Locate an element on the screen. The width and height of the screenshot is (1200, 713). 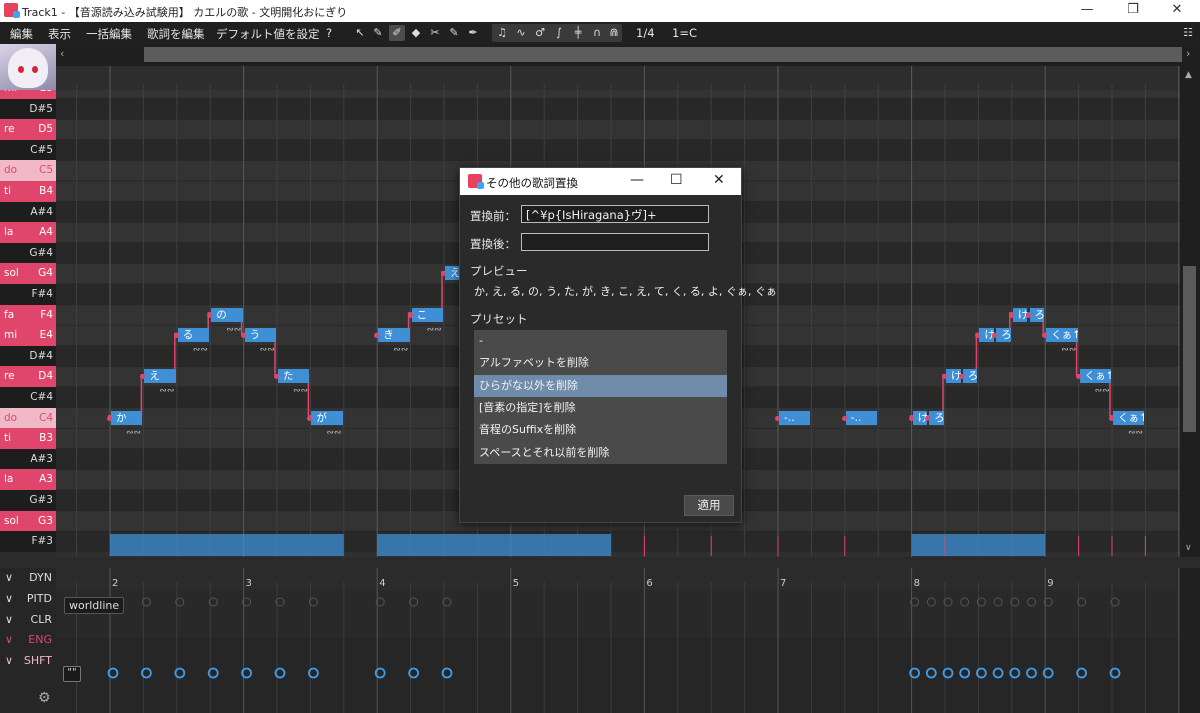
worldline-tag: worldline is located at coordinates (94, 605).